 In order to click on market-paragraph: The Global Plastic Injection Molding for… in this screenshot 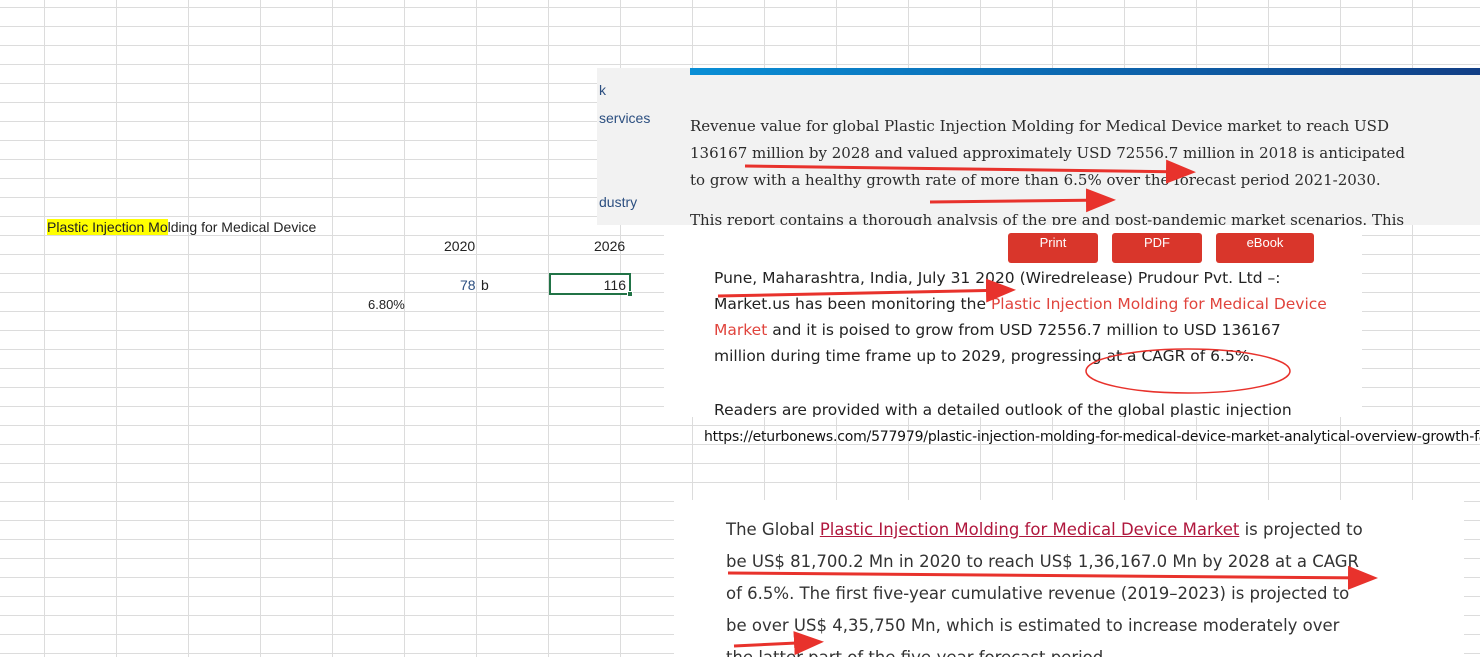, I will do `click(1046, 585)`.